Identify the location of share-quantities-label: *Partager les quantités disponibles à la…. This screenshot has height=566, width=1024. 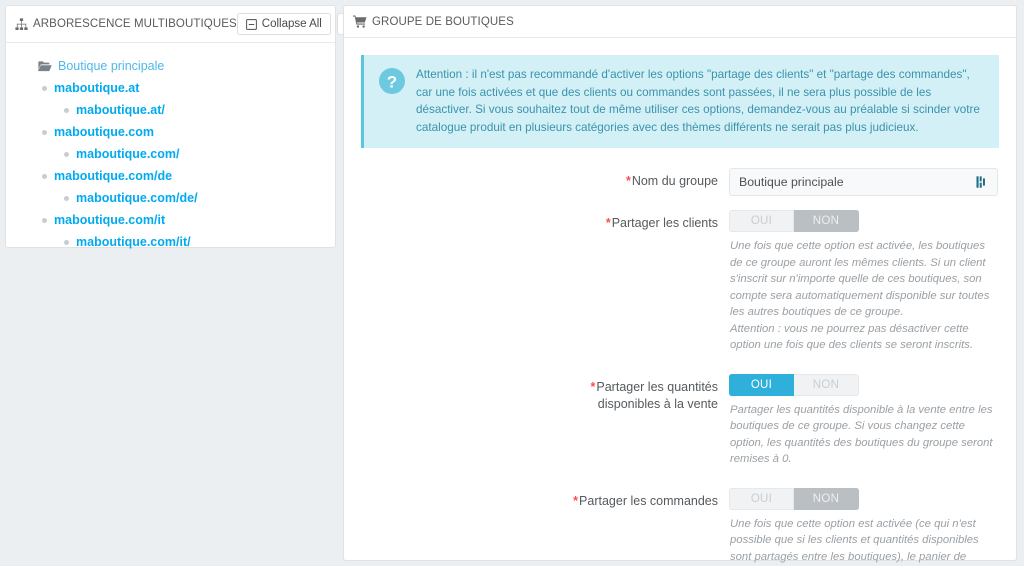
(536, 421).